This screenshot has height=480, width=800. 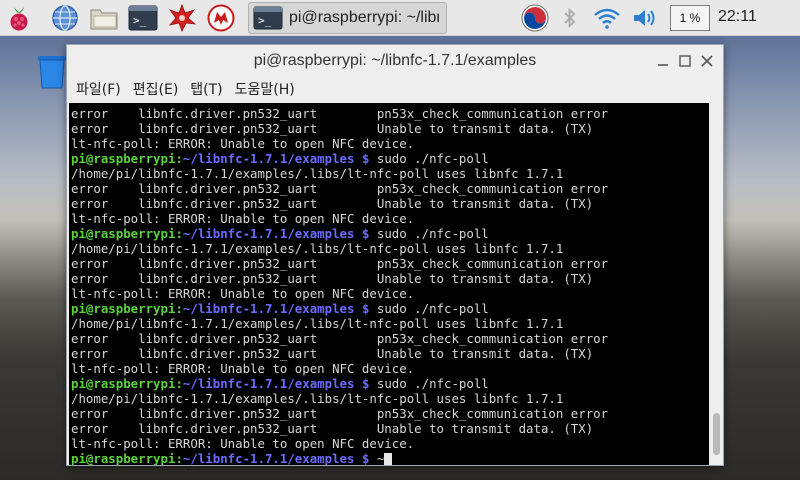 What do you see at coordinates (395, 89) in the screenshot?
I see `menu-bar: 파일(F) 편집(E) 탭(T) 도움말(H)` at bounding box center [395, 89].